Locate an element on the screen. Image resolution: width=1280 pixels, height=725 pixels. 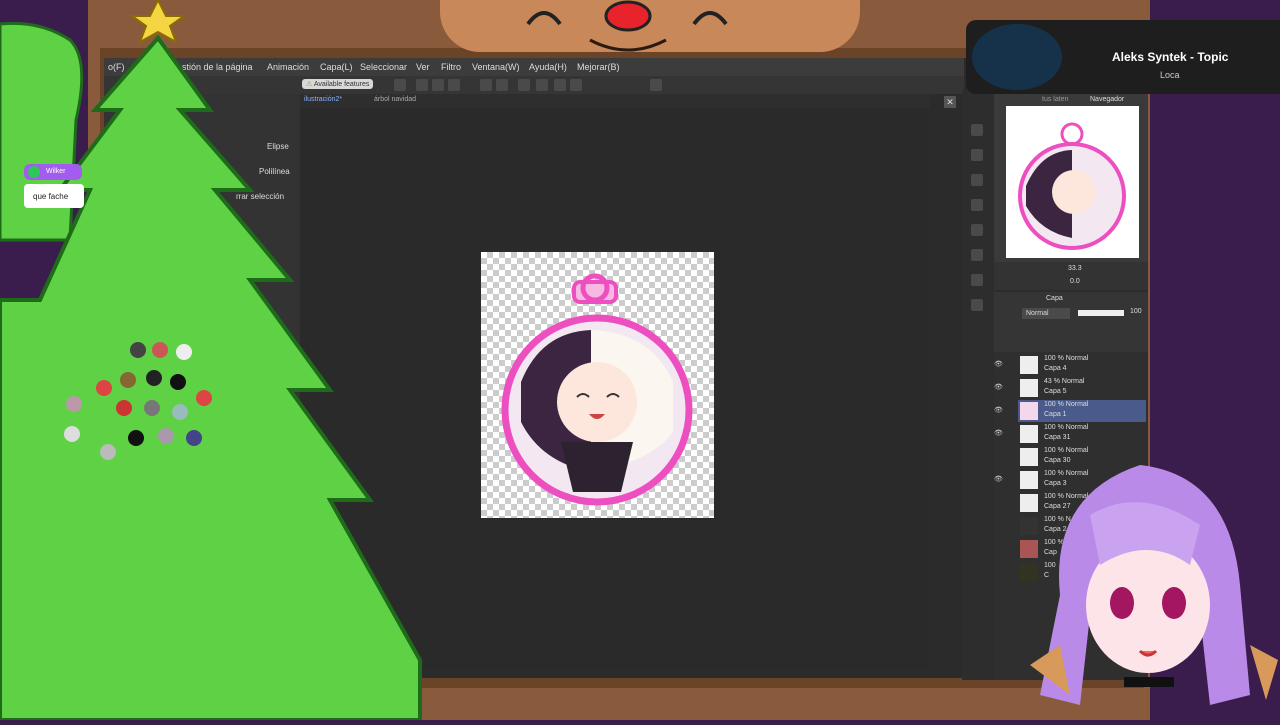
vtuber-character-icon is located at coordinates (1154, 585).